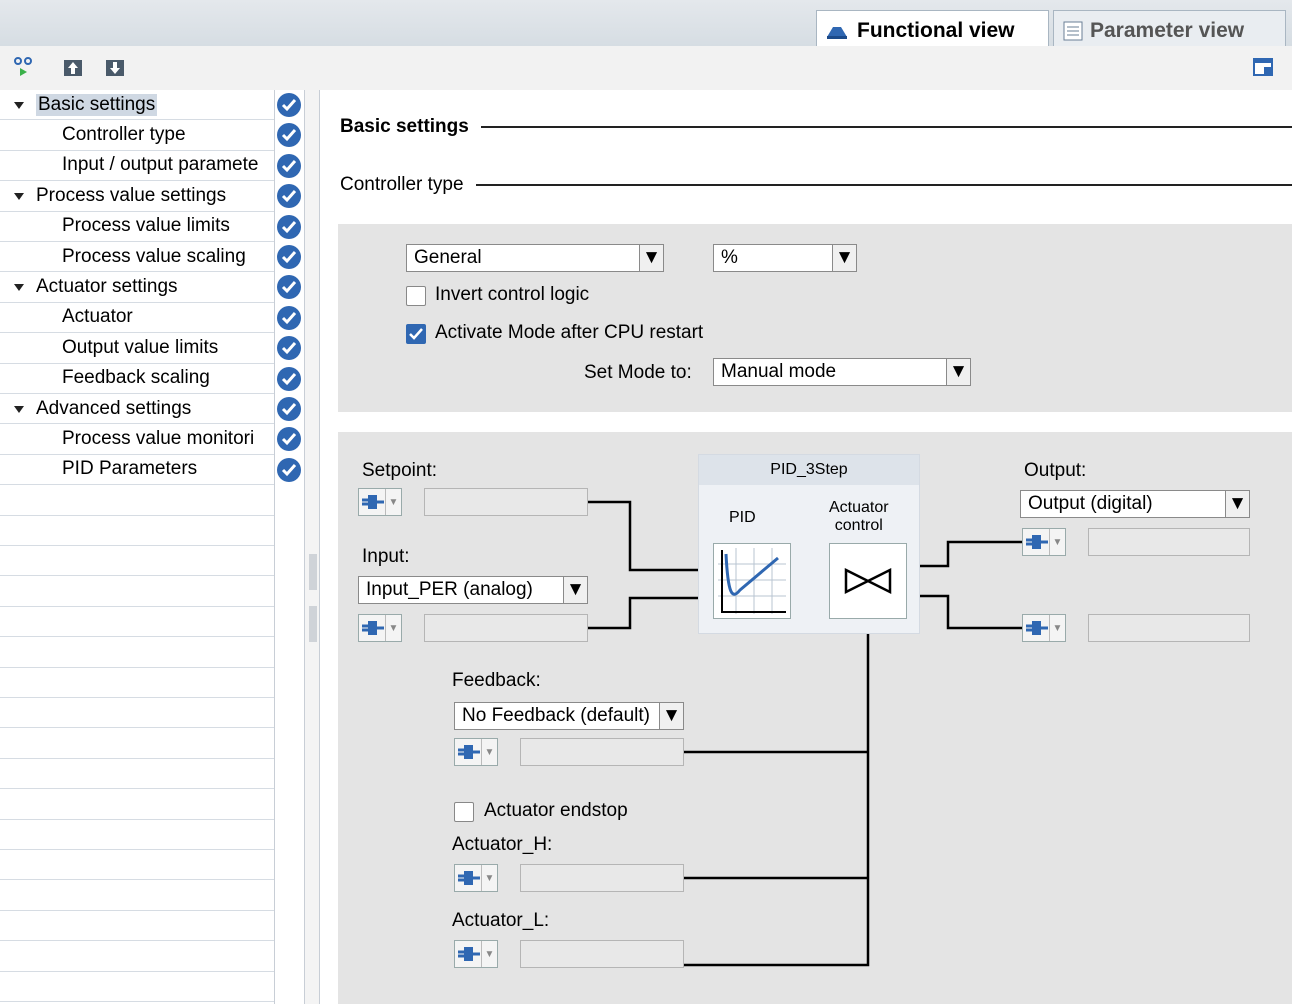 The width and height of the screenshot is (1292, 1004). What do you see at coordinates (137, 439) in the screenshot?
I see `nav-item: Process value monitori` at bounding box center [137, 439].